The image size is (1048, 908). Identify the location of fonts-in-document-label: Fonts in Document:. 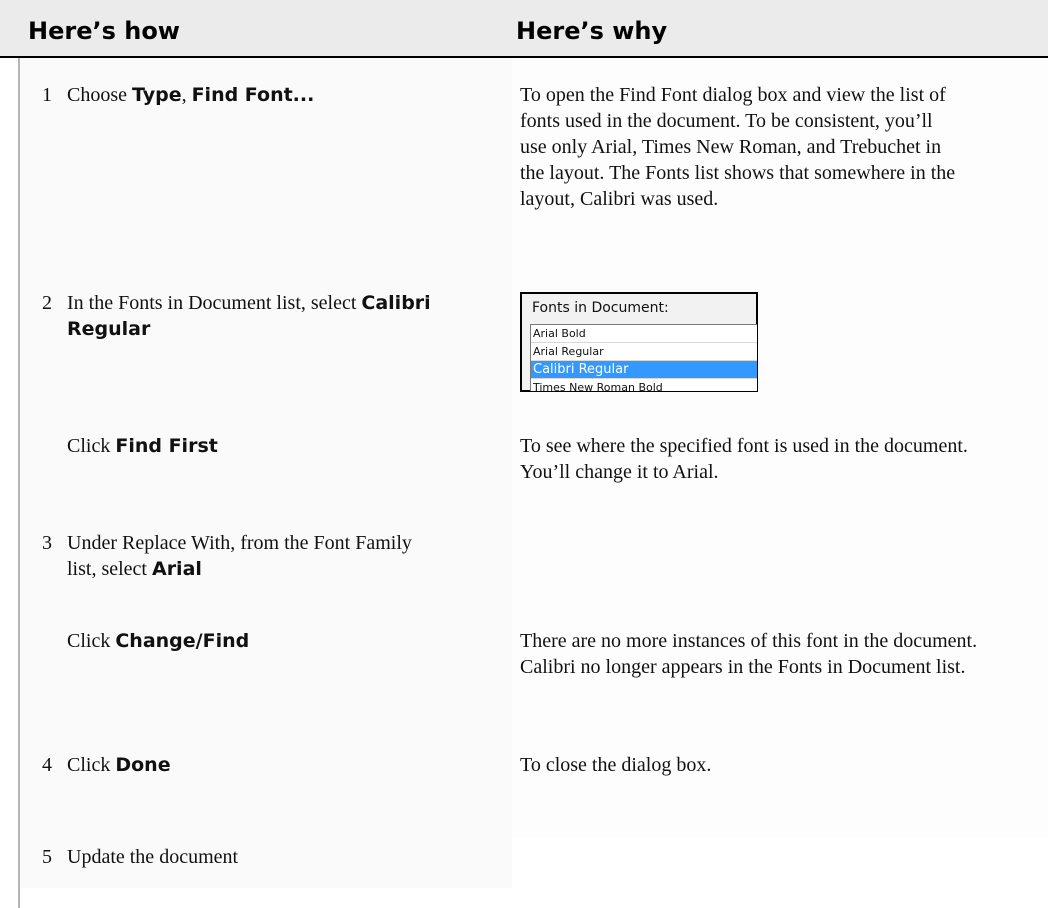
(600, 308).